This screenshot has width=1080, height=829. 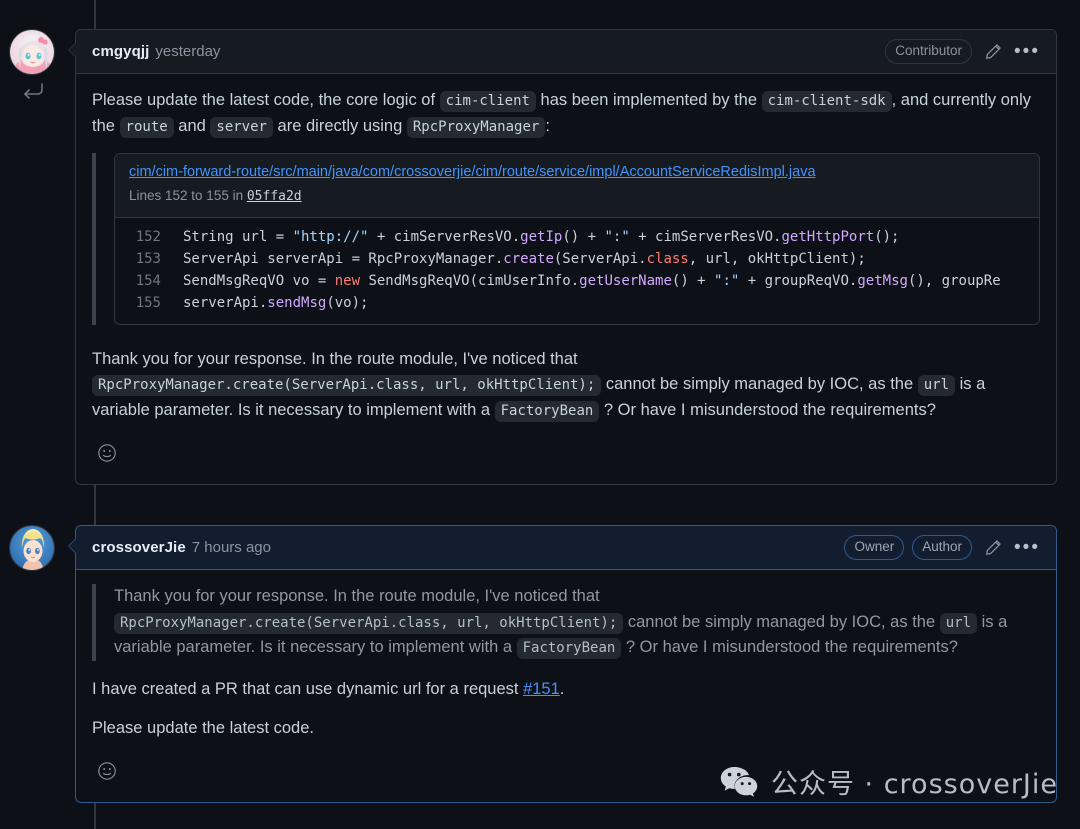 I want to click on lines-label: Lines 152 to 155 in, so click(x=188, y=195).